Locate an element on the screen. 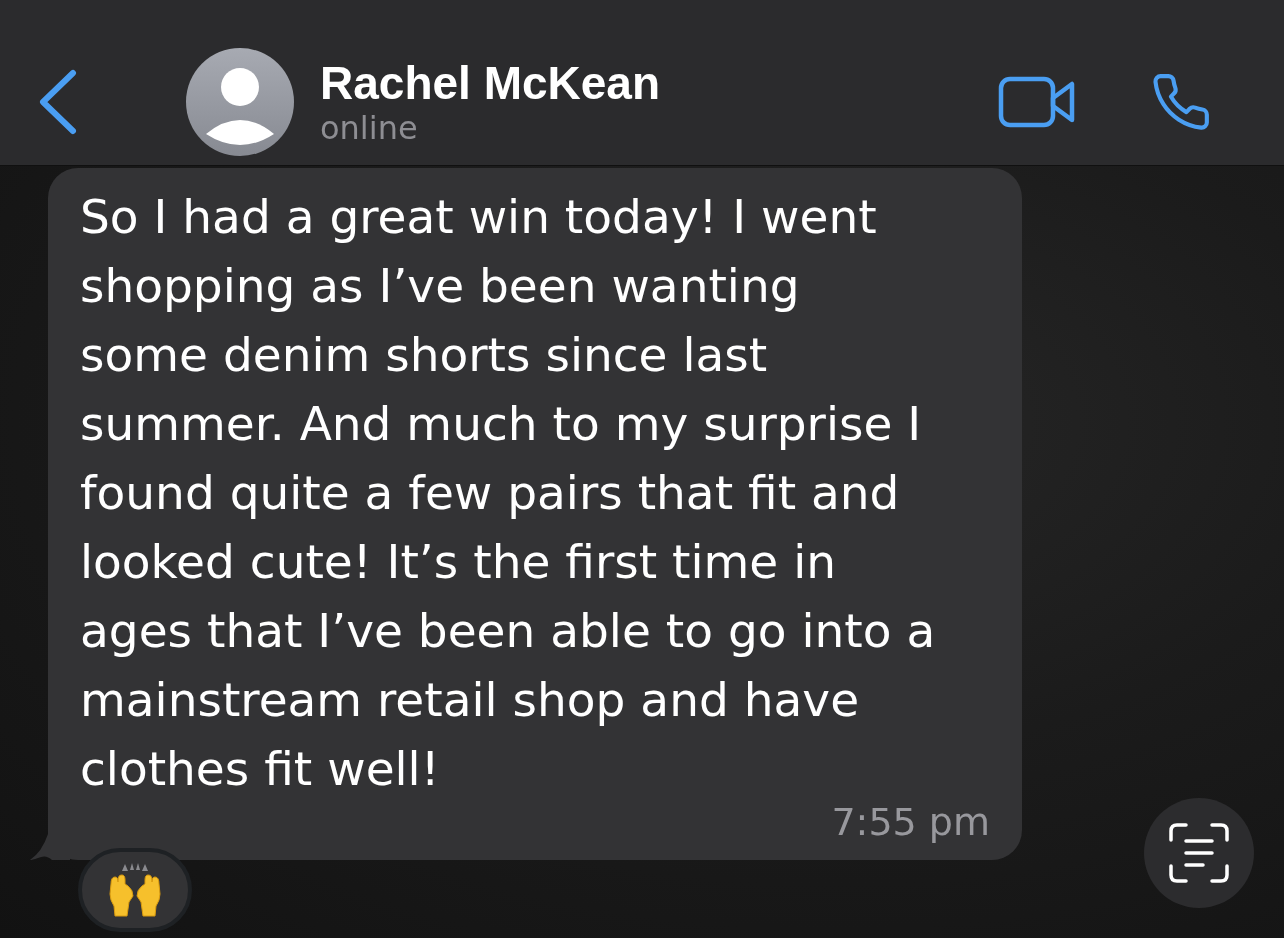 The height and width of the screenshot is (938, 1284). video-call-button is located at coordinates (1037, 101).